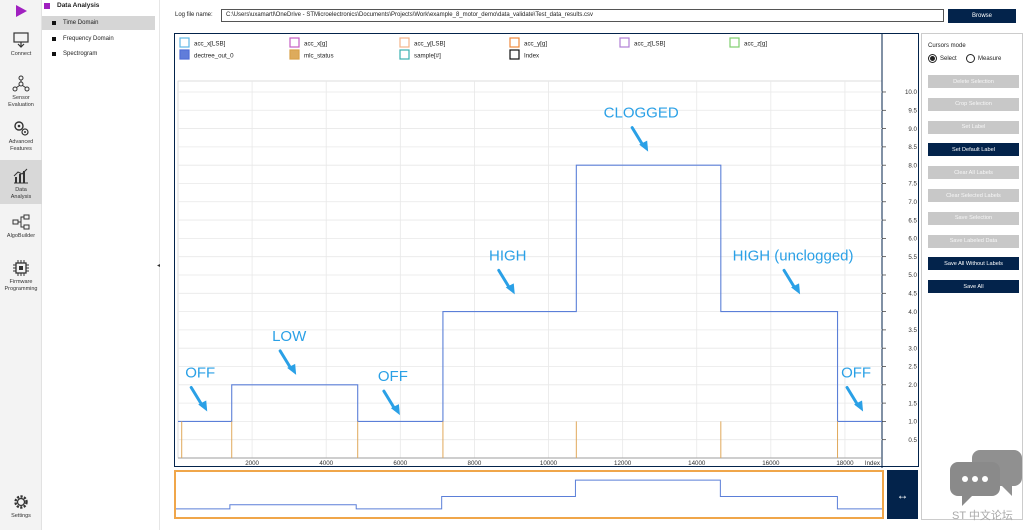 This screenshot has width=1029, height=530. Describe the element at coordinates (912, 147) in the screenshot. I see `y-tick-label: 8.5` at that location.